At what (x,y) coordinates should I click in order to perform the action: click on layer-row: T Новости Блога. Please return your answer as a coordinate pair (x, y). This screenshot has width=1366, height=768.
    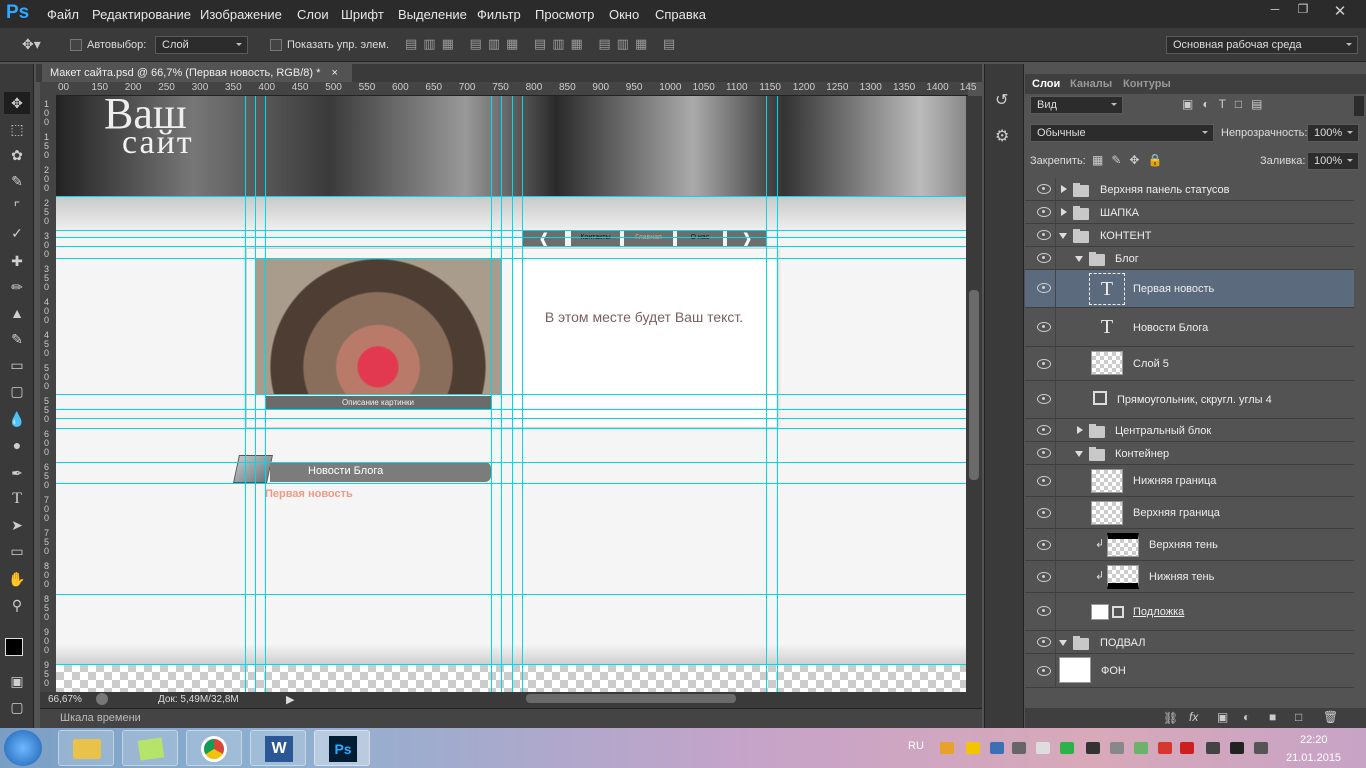
    Looking at the image, I should click on (1189, 327).